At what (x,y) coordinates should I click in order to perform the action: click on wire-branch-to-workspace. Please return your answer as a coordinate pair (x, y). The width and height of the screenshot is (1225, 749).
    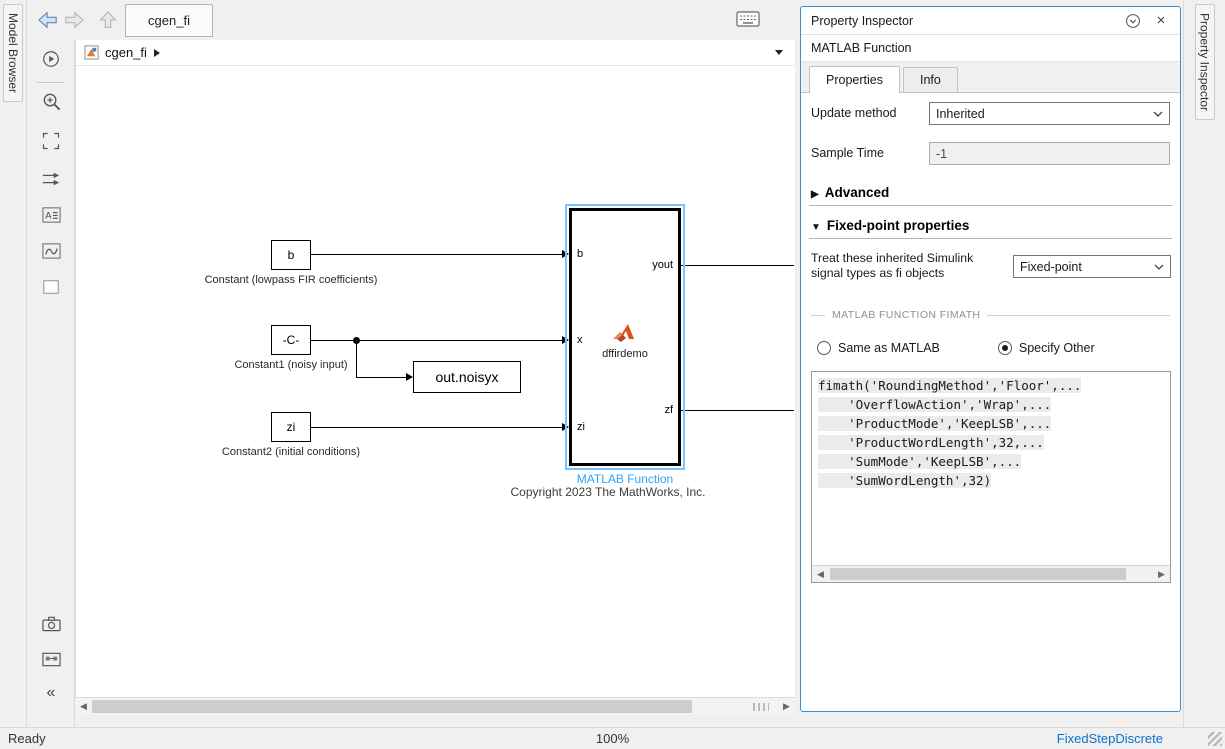
    Looking at the image, I should click on (381, 377).